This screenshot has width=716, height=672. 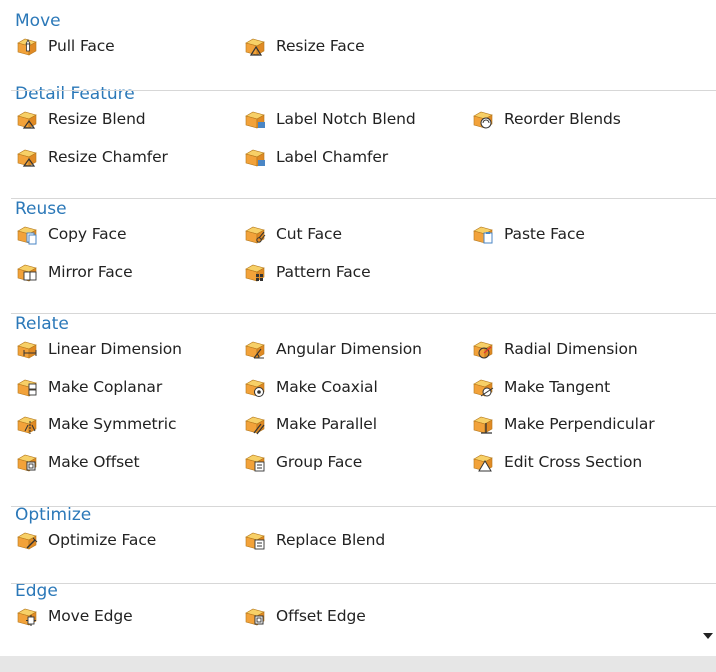 I want to click on command-label: Resize Face, so click(x=320, y=46).